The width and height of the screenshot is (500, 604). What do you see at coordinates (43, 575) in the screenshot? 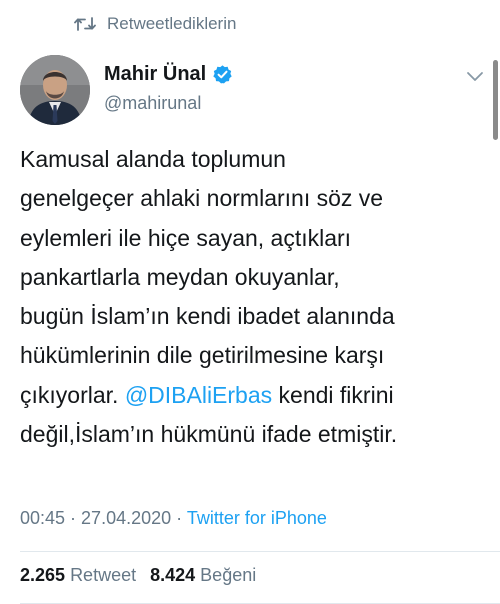
I see `retweet-count: 2.265` at bounding box center [43, 575].